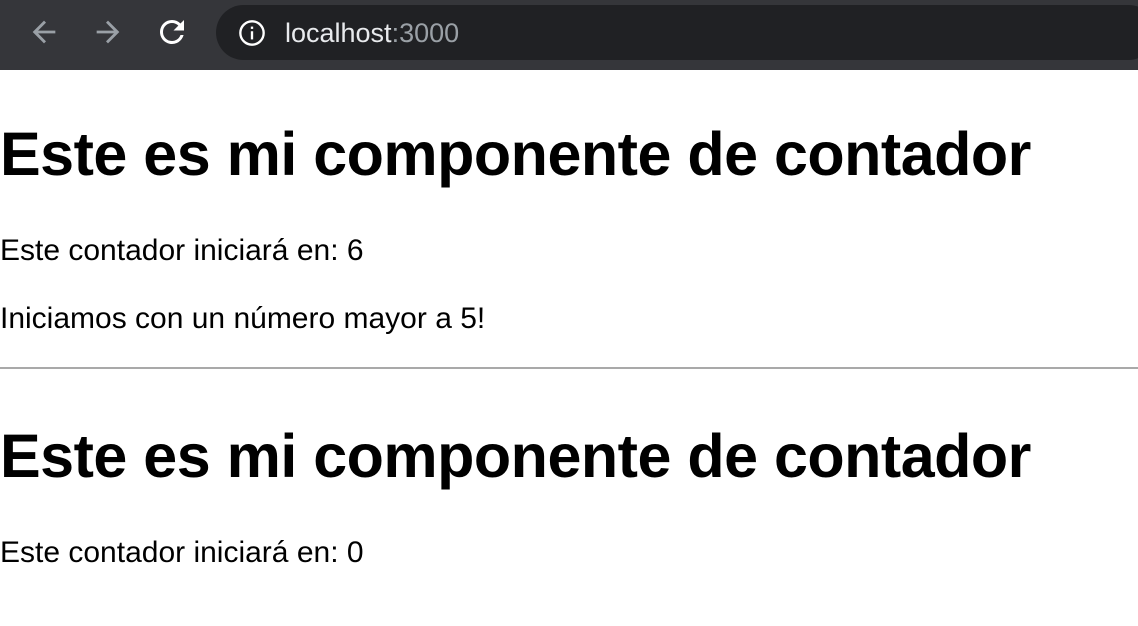 This screenshot has height=626, width=1138. I want to click on divider, so click(569, 368).